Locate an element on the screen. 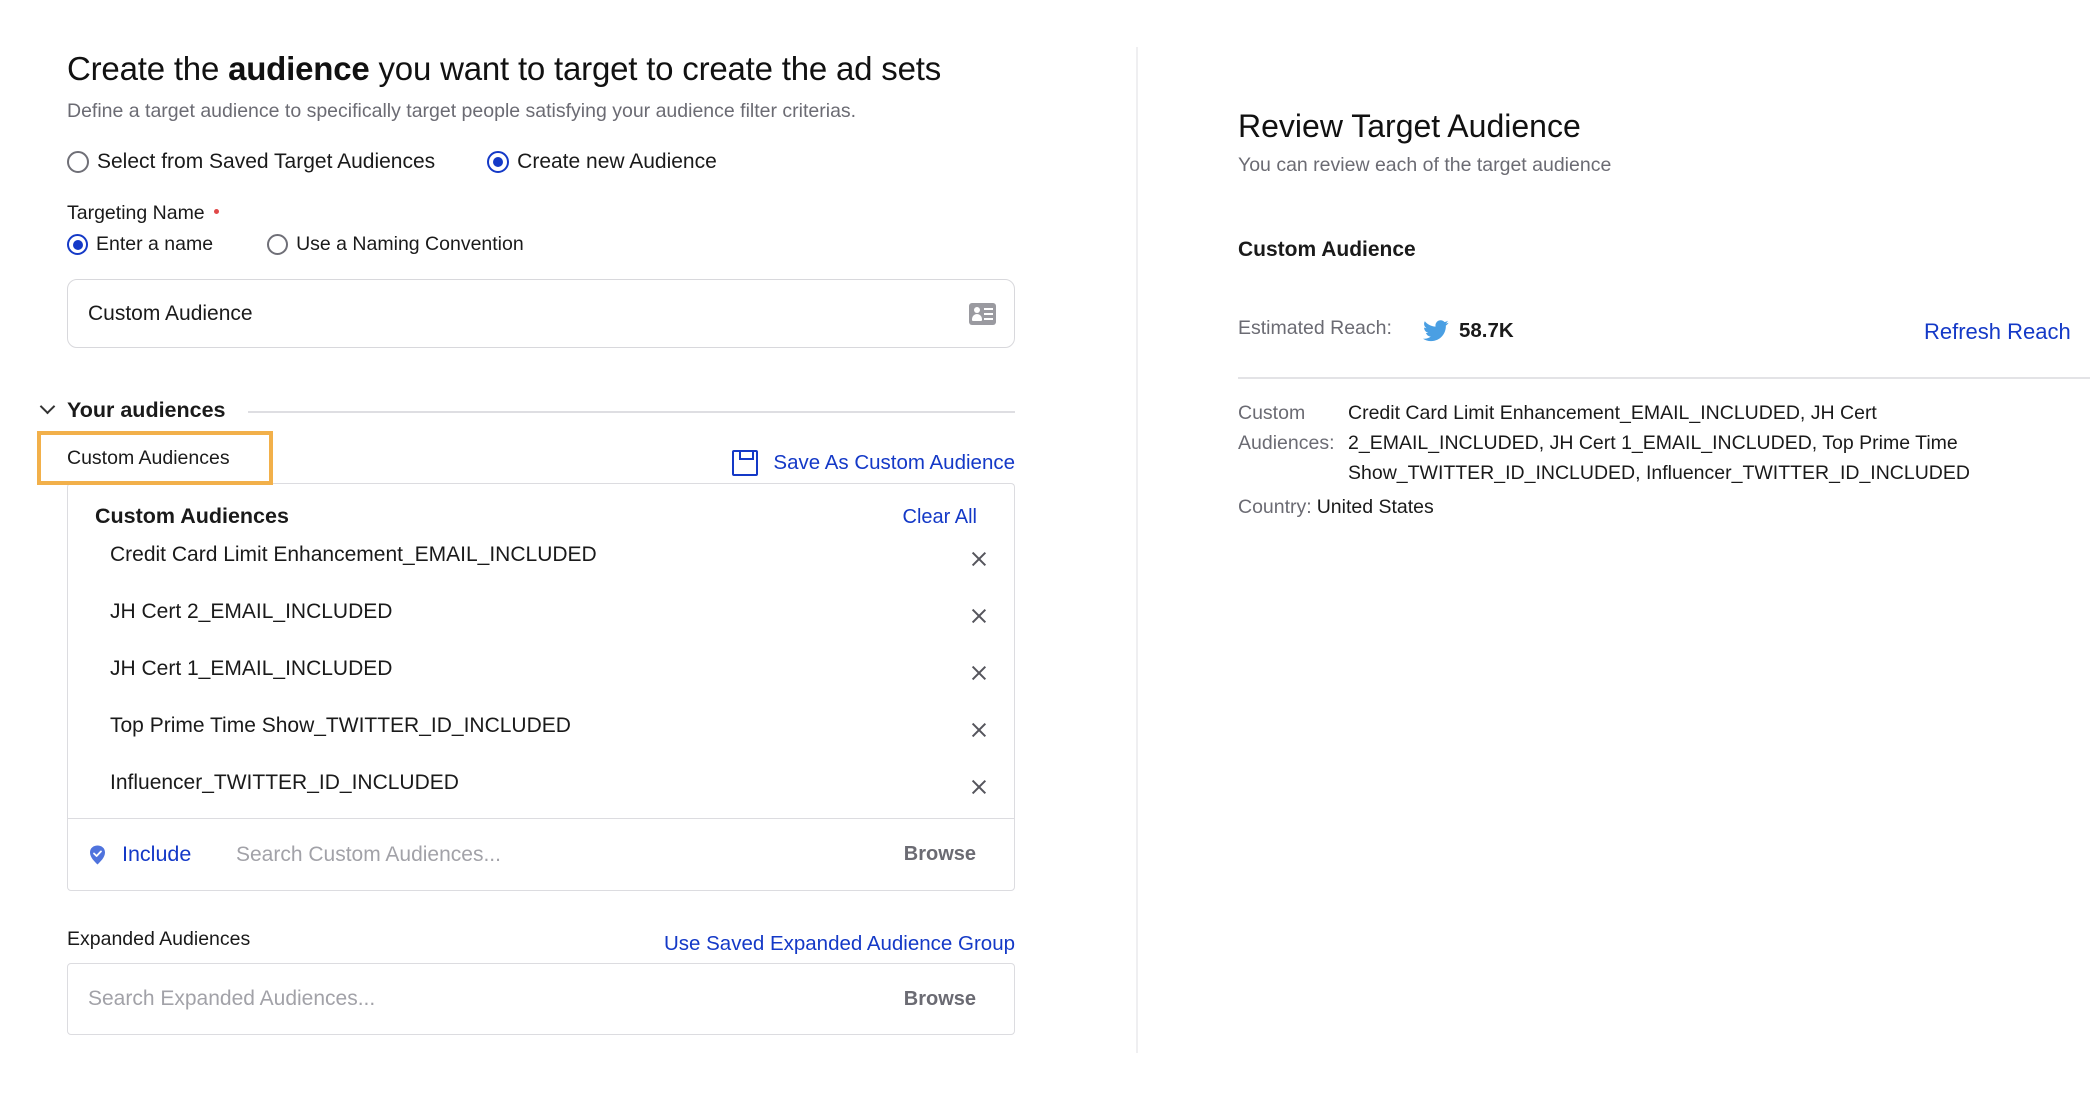  browse-custom-button: Browse is located at coordinates (940, 854).